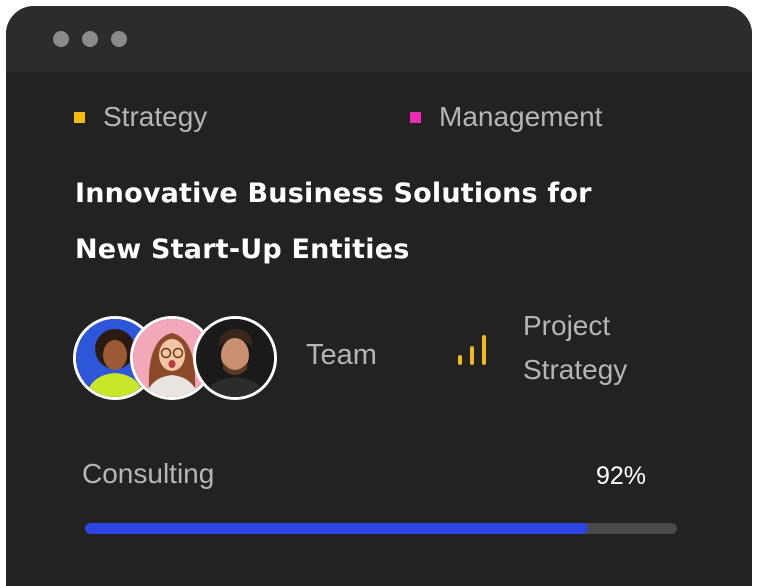 This screenshot has width=758, height=586. I want to click on progress-label: Consulting, so click(148, 473).